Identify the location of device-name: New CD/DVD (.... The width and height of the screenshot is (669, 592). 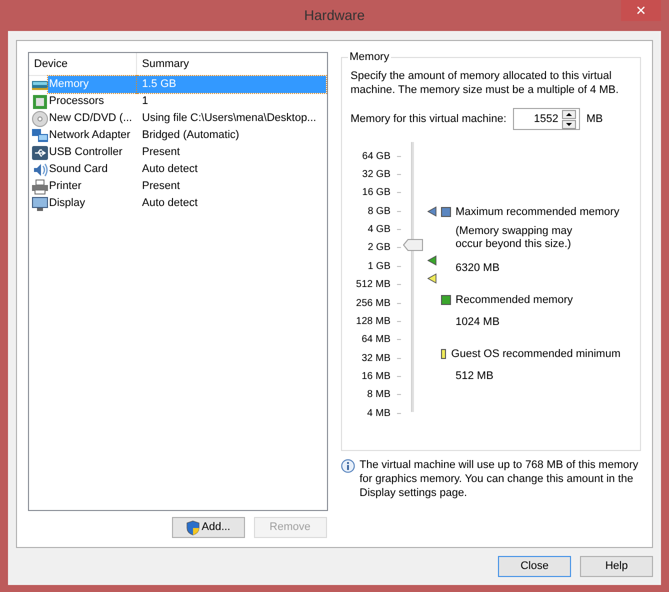
(90, 118).